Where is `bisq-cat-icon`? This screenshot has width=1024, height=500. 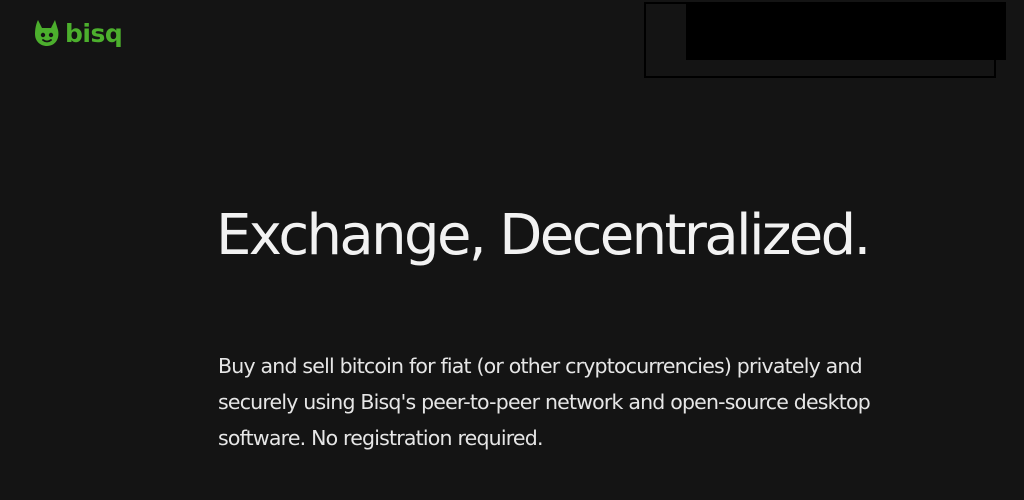 bisq-cat-icon is located at coordinates (47, 33).